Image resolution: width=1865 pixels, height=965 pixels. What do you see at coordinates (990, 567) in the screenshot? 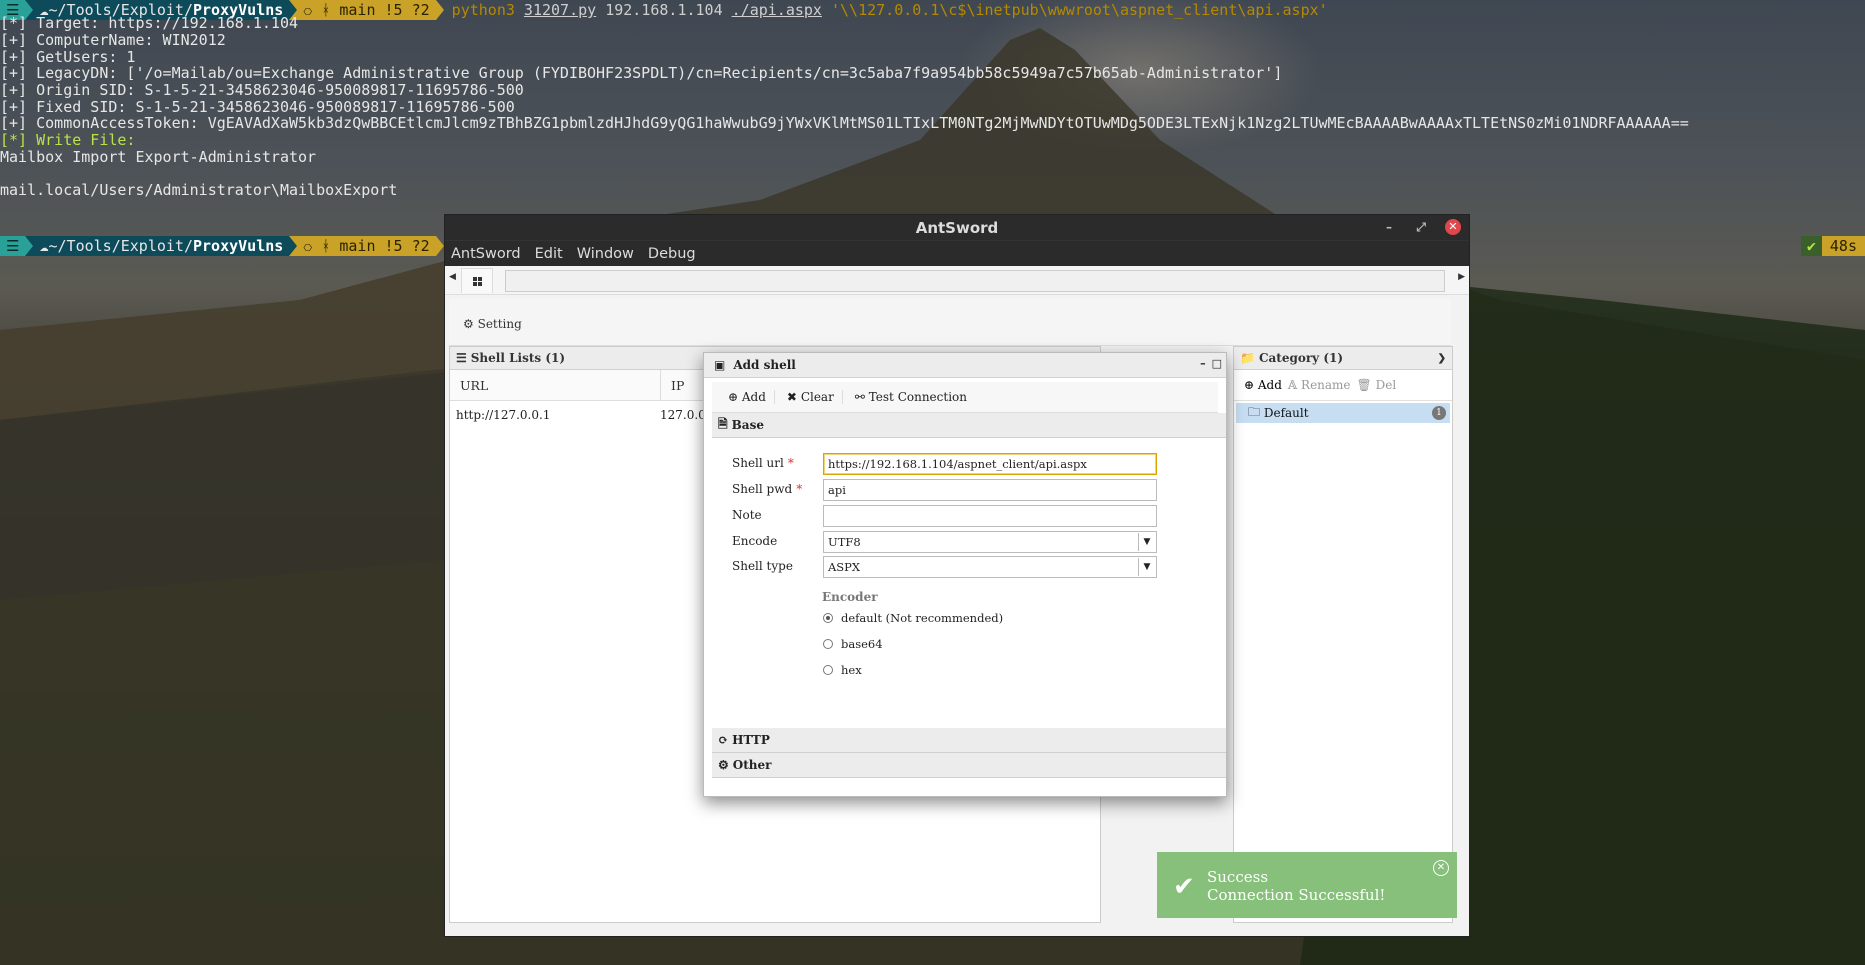
I see `shell-type-select: ASPX ▼` at bounding box center [990, 567].